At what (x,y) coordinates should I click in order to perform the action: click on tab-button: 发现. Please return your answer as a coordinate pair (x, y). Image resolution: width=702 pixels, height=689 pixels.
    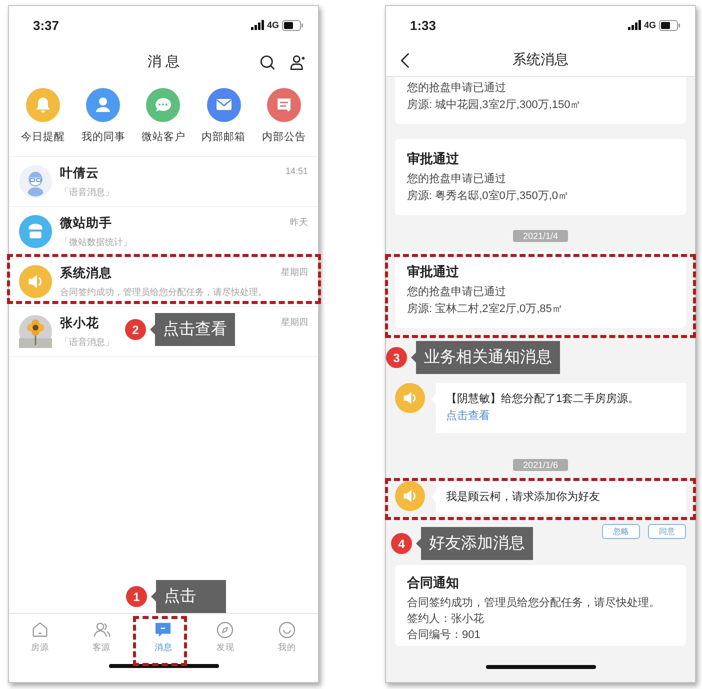
    Looking at the image, I should click on (225, 639).